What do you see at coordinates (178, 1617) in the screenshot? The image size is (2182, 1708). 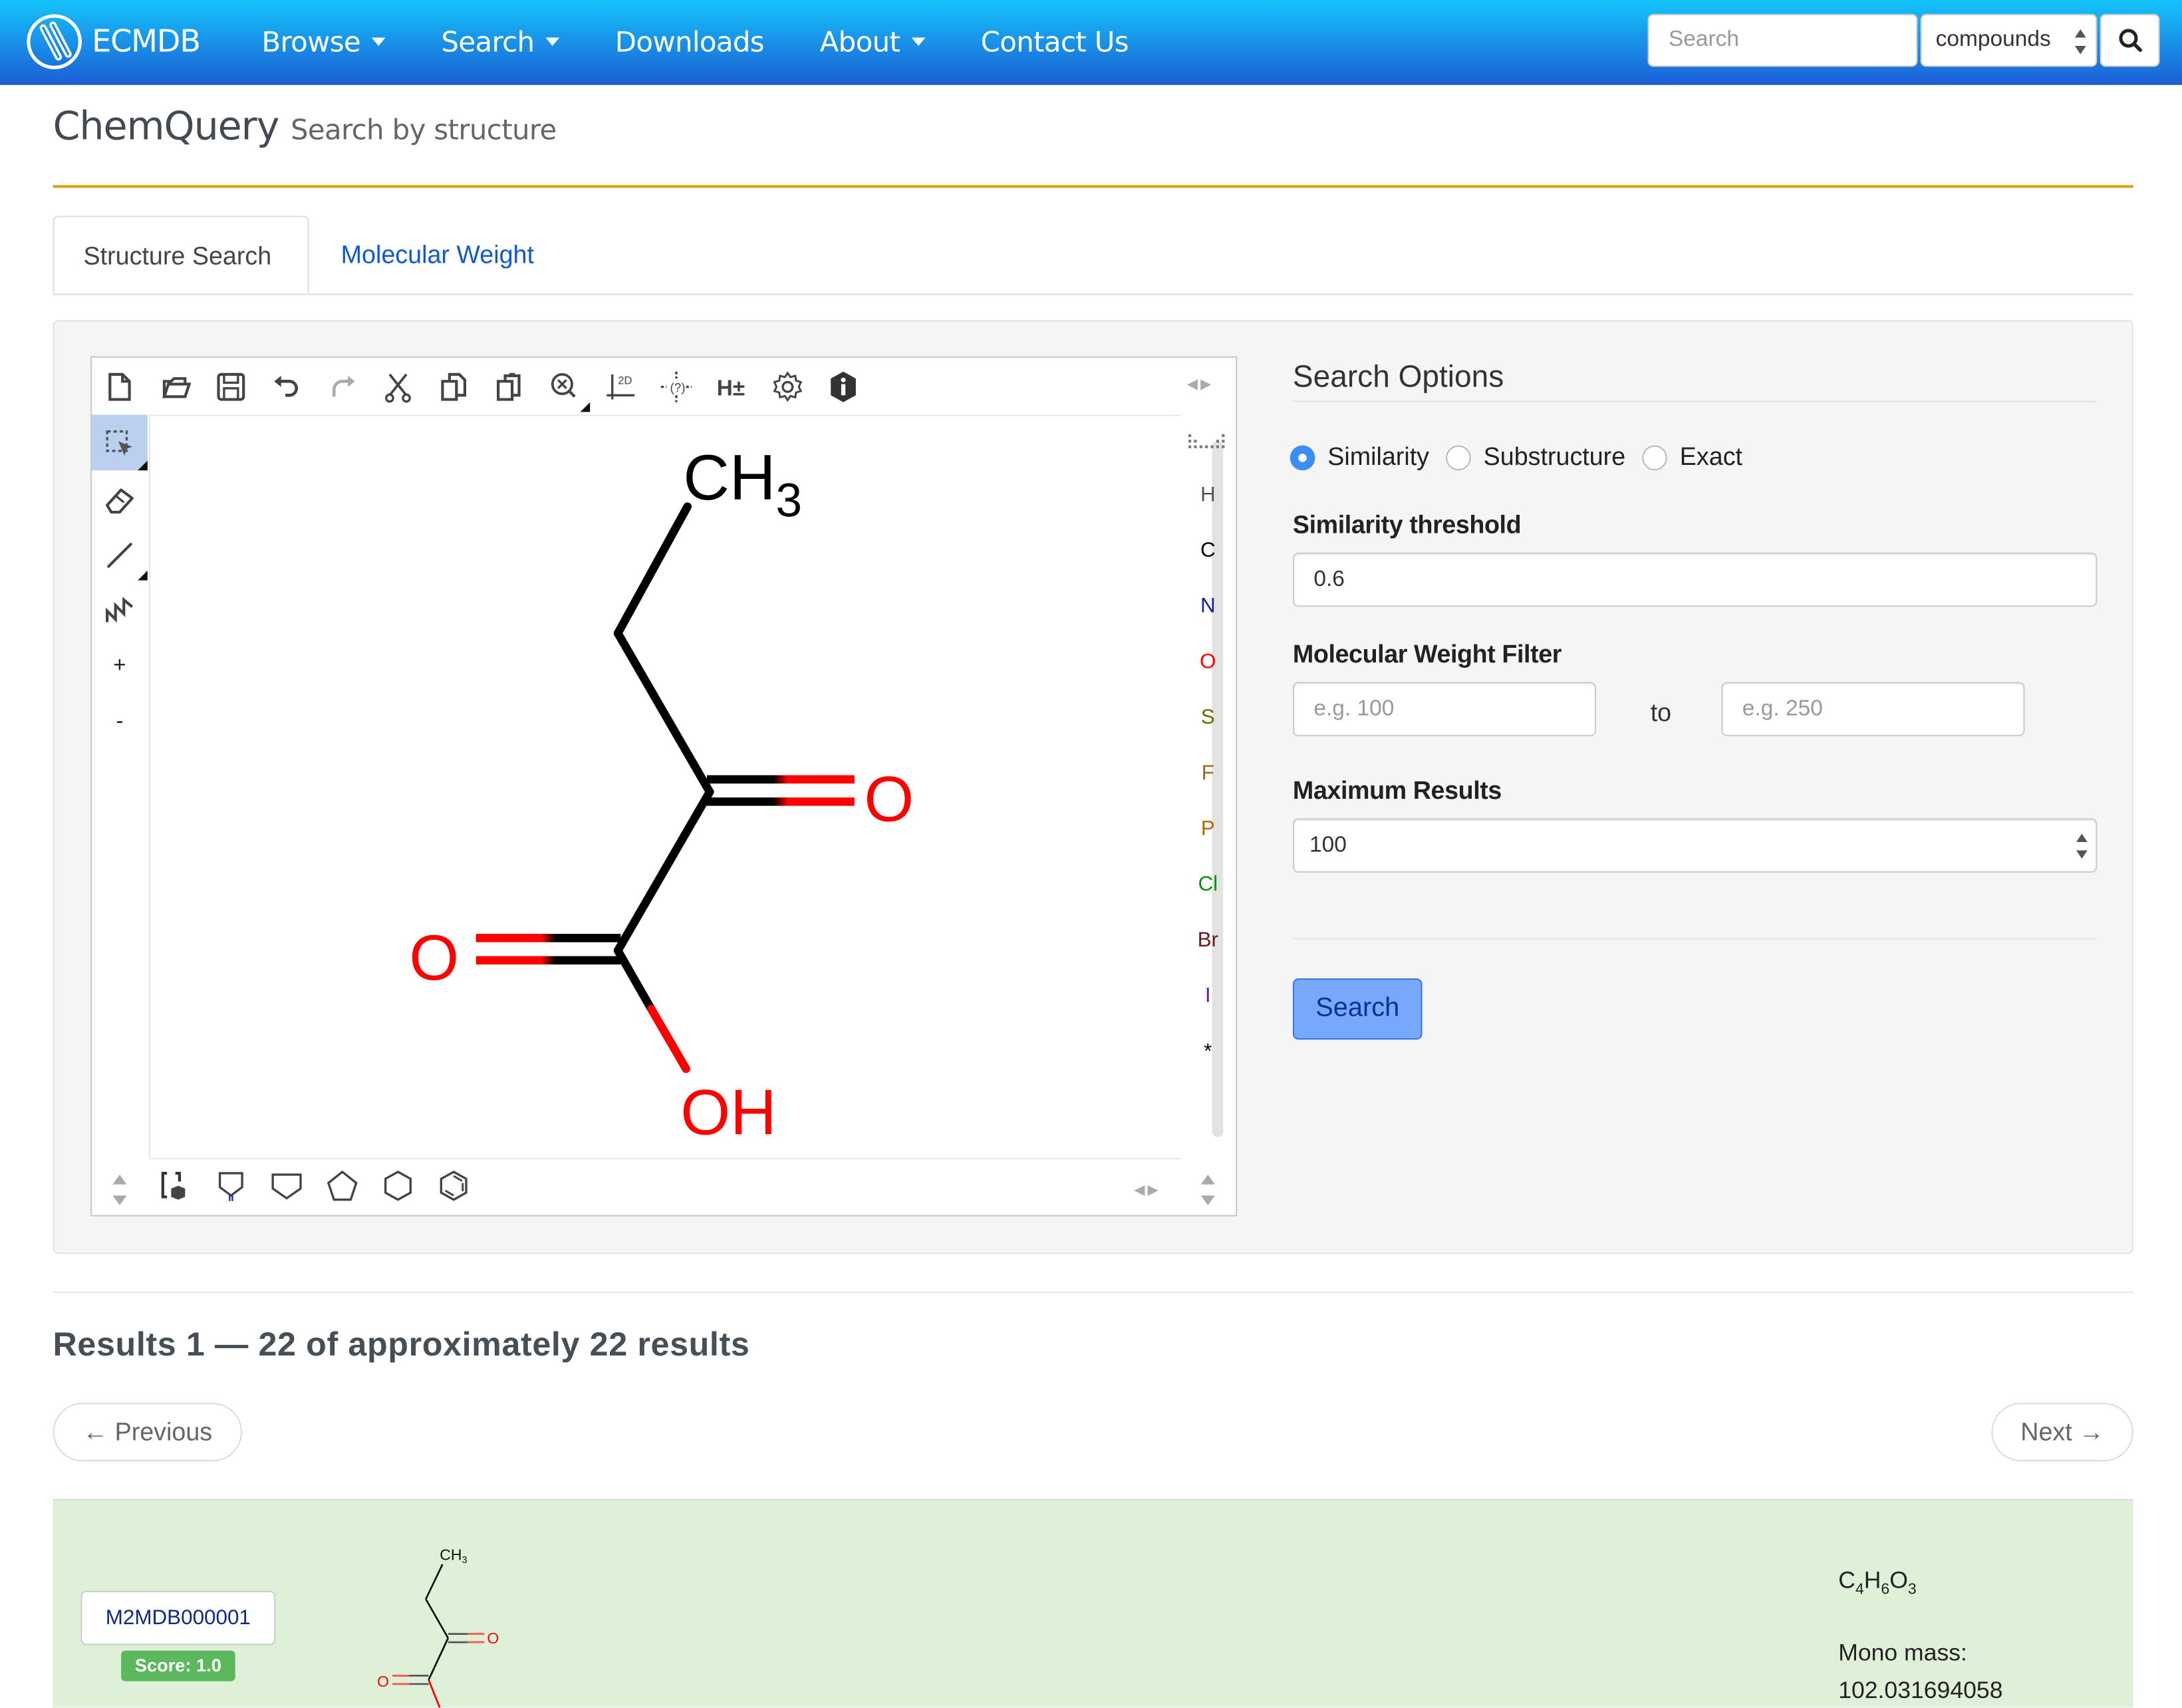 I see `compound-id-link: M2MDB000001` at bounding box center [178, 1617].